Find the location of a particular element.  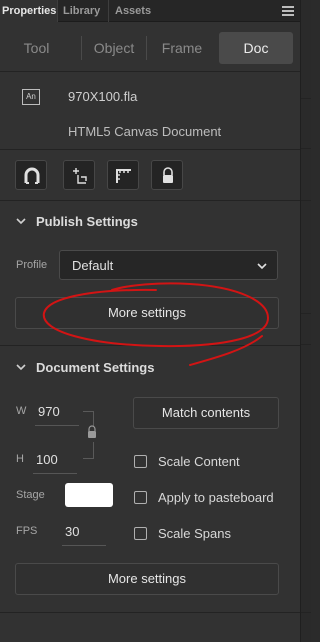

profile-dropdown: Default is located at coordinates (168, 265).